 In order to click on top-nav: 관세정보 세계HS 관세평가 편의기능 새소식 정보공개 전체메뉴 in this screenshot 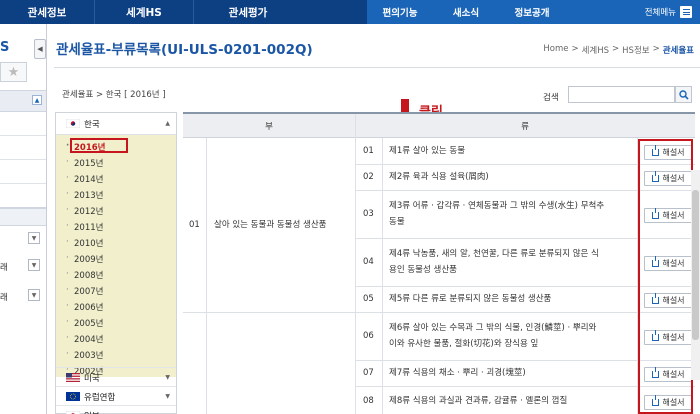, I will do `click(350, 12)`.